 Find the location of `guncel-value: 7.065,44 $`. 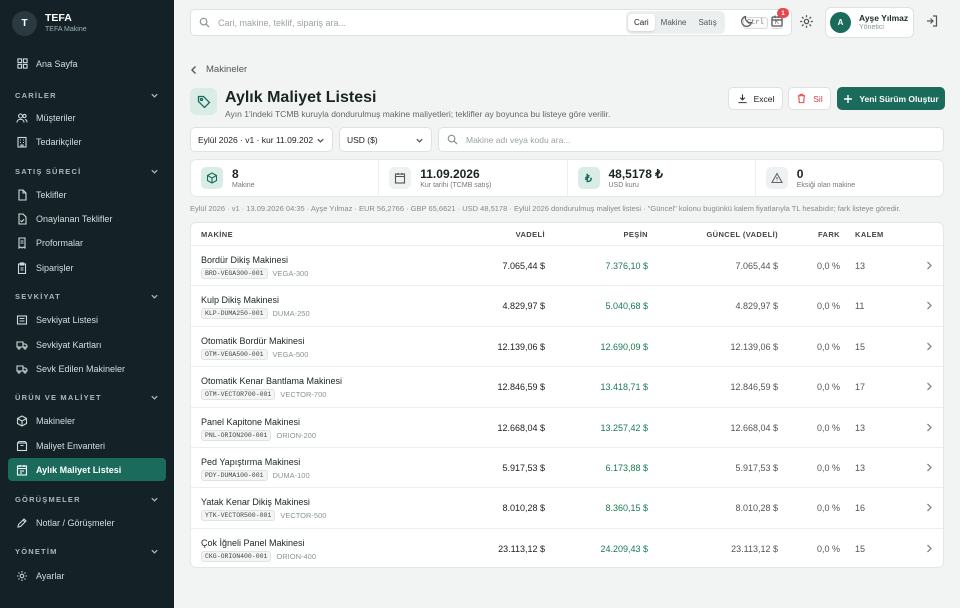

guncel-value: 7.065,44 $ is located at coordinates (756, 266).